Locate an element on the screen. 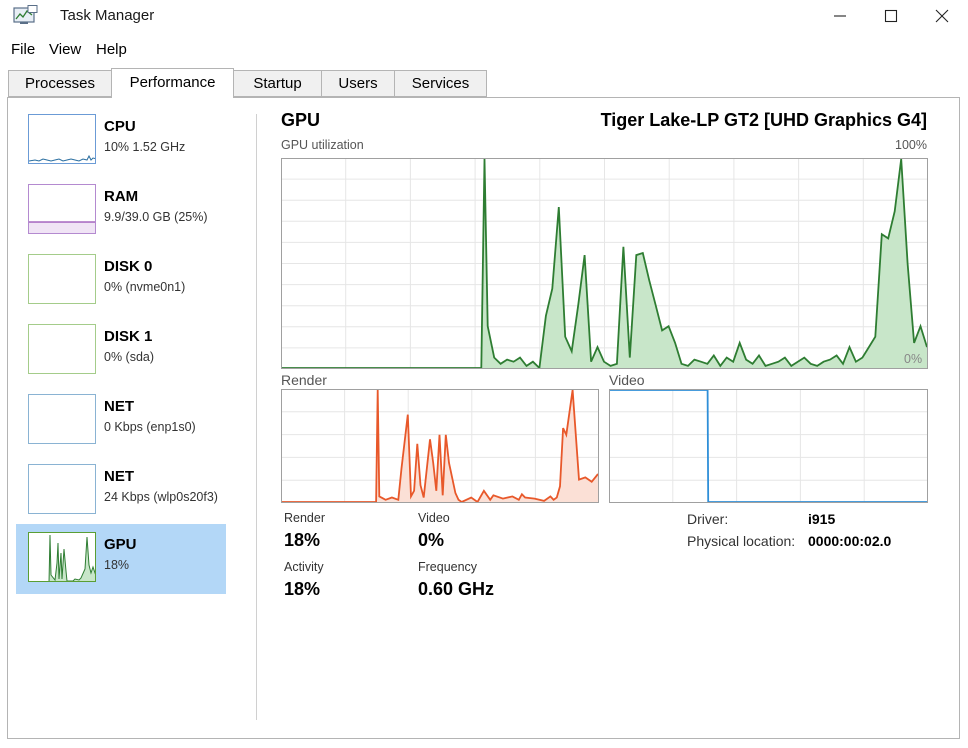  menu-view: View is located at coordinates (65, 49).